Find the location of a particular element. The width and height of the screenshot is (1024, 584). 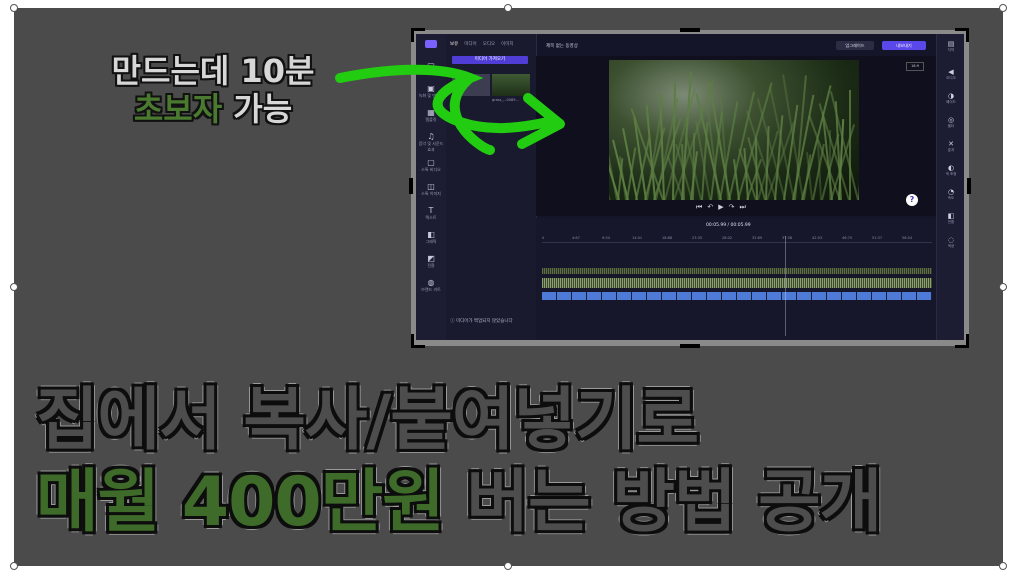

arrow-tail is located at coordinates (472, 114).